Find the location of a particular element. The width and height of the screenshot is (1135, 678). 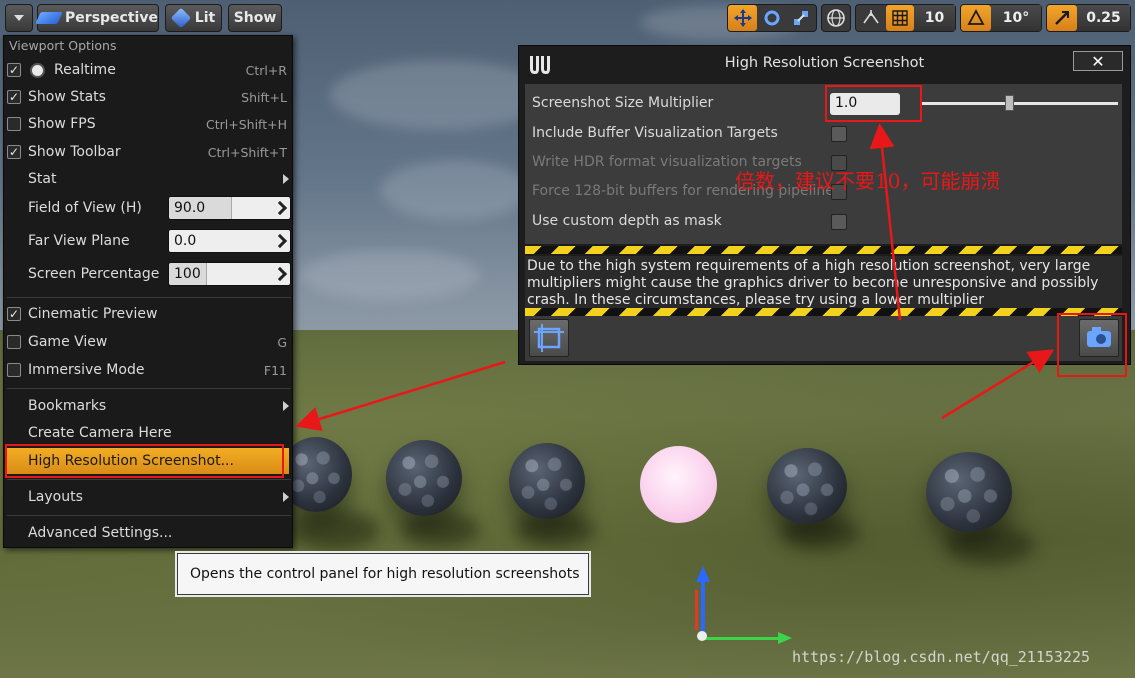

arrow-to-multiplier is located at coordinates (885, 222).